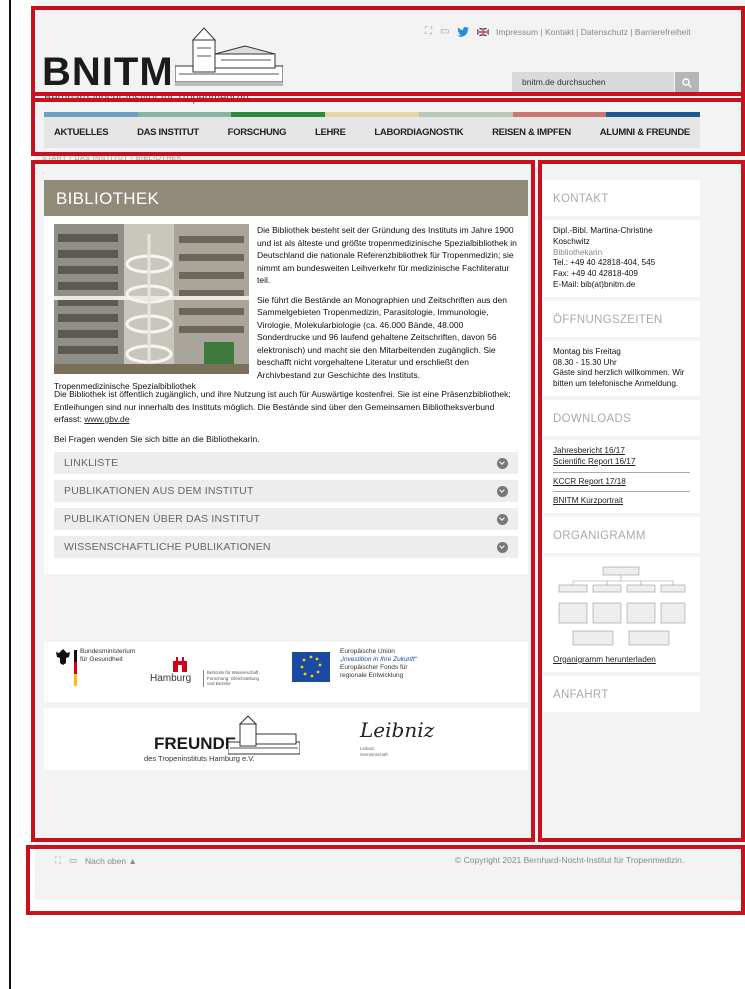 The height and width of the screenshot is (989, 745). I want to click on twitter-icon, so click(463, 31).